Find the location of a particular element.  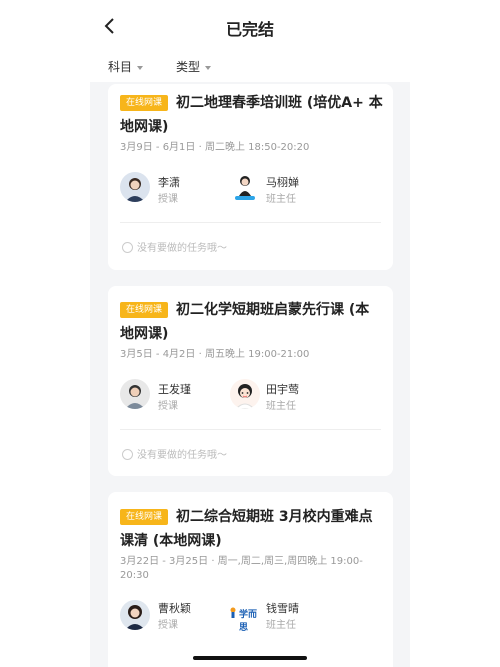

filter-bar: 科目 类型 is located at coordinates (250, 67).